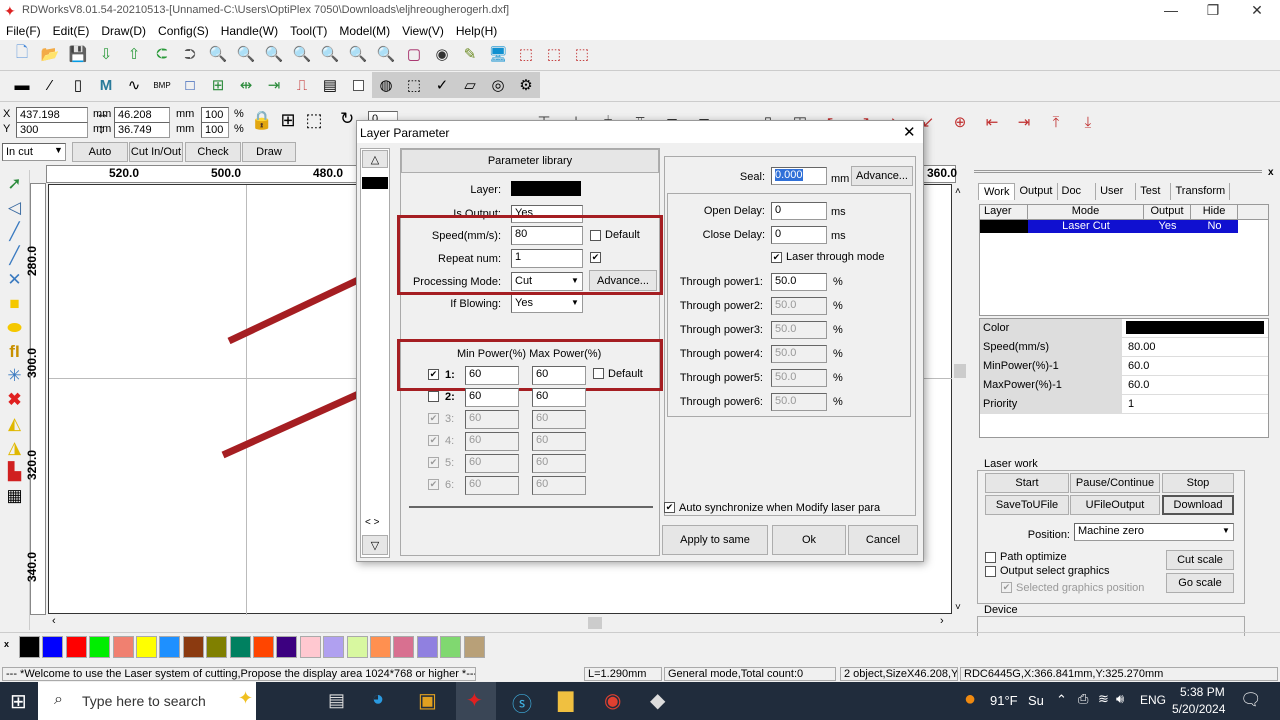  What do you see at coordinates (565, 700) in the screenshot?
I see `file-explorer-icon: ▇` at bounding box center [565, 700].